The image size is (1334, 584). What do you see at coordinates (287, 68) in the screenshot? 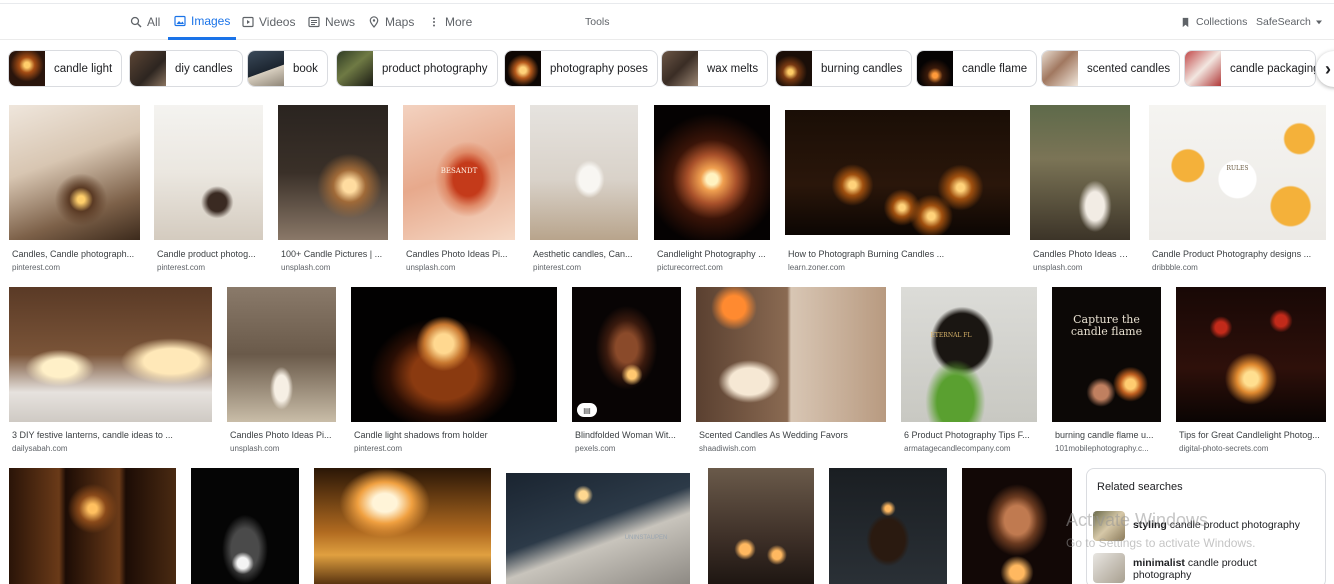
I see `chip-book: book` at bounding box center [287, 68].